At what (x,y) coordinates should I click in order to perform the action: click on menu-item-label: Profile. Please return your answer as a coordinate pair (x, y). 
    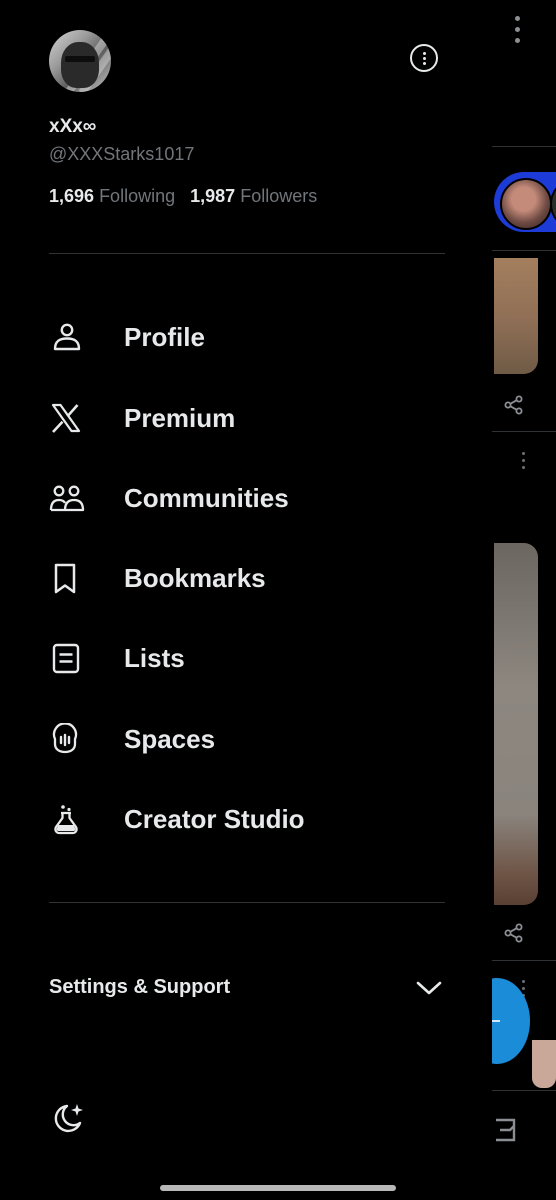
    Looking at the image, I should click on (164, 337).